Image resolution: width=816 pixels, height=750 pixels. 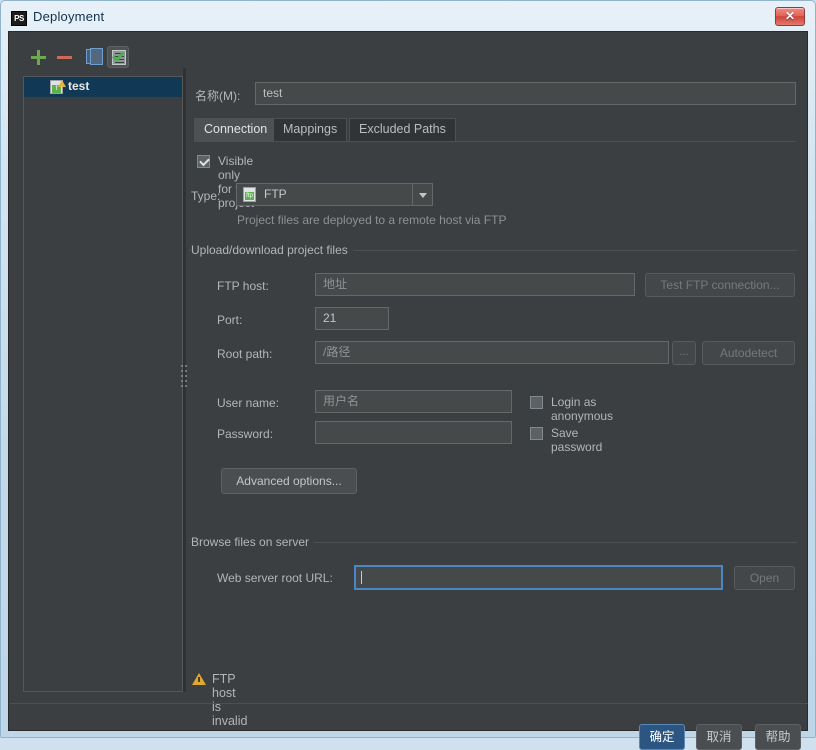 I want to click on ftp-host-label: FTP host:, so click(x=243, y=286).